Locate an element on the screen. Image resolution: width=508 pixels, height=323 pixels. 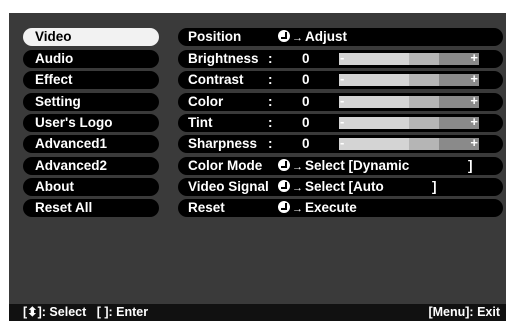
row-label: Contrast is located at coordinates (216, 79).